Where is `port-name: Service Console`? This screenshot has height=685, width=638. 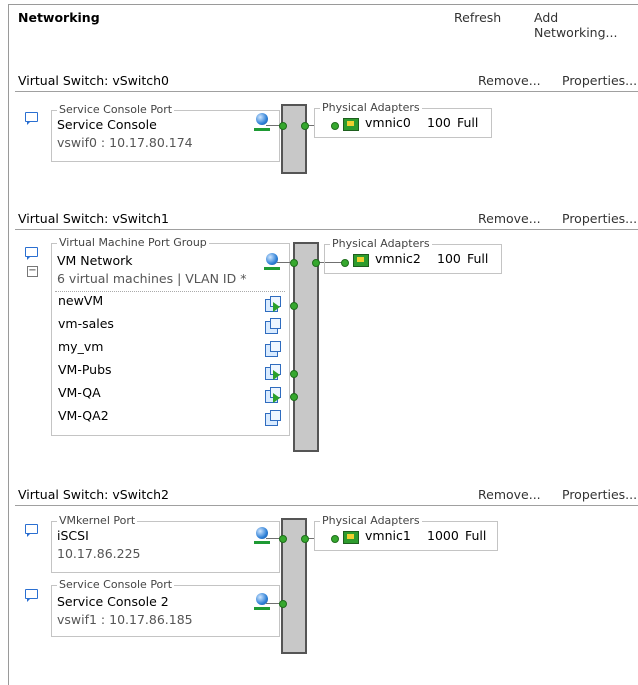 port-name: Service Console is located at coordinates (107, 124).